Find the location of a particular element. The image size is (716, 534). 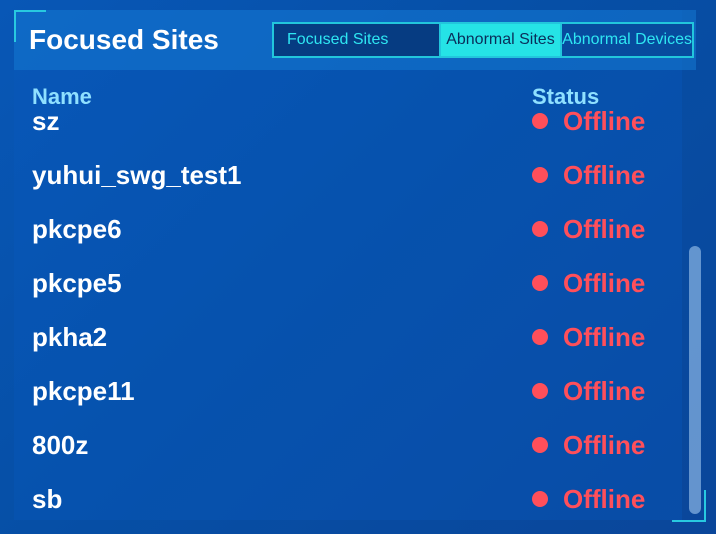

scrollbar-thumb is located at coordinates (695, 380).